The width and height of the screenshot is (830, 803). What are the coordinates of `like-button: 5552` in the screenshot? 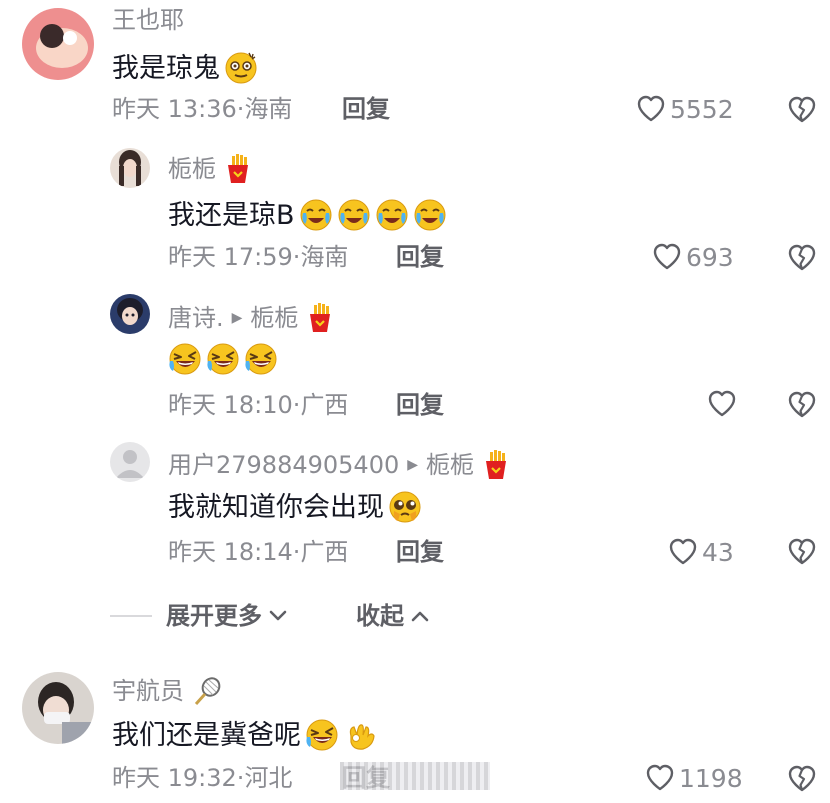 It's located at (685, 109).